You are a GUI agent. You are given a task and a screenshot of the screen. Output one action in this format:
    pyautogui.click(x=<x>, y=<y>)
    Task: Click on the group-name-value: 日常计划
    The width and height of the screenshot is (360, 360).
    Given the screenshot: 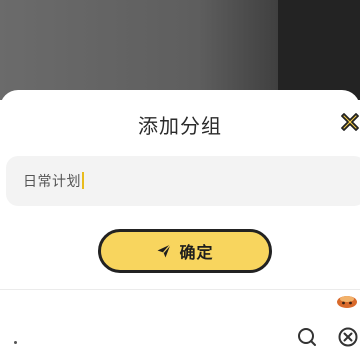 What is the action you would take?
    pyautogui.click(x=52, y=182)
    